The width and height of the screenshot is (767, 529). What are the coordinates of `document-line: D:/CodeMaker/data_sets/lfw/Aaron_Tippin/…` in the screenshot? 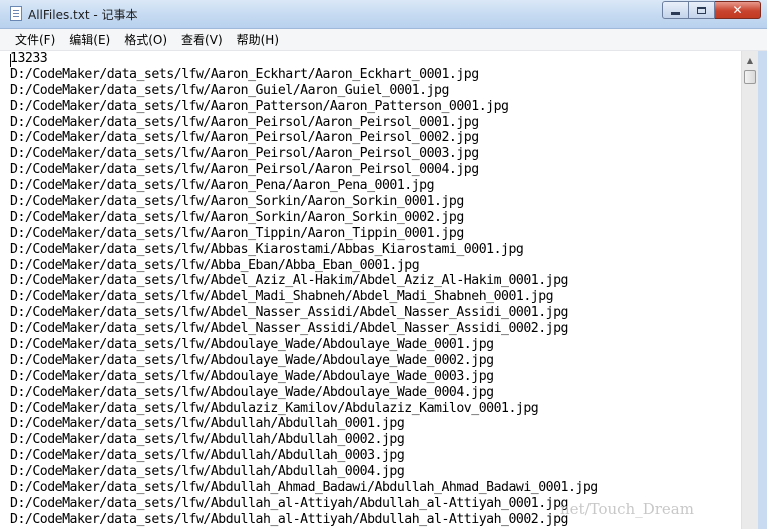 It's located at (237, 233).